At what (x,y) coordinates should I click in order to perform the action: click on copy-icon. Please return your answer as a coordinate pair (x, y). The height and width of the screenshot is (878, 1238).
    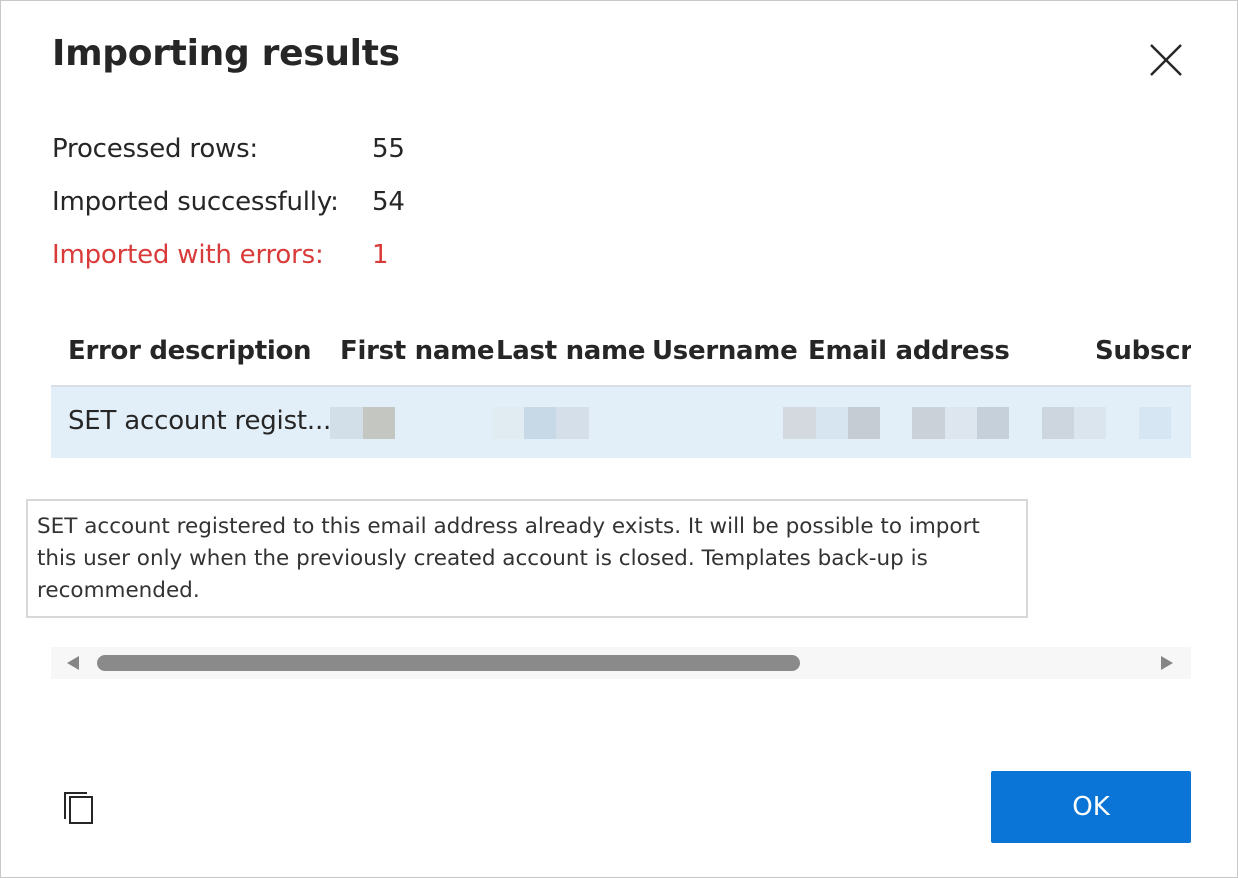
    Looking at the image, I should click on (79, 808).